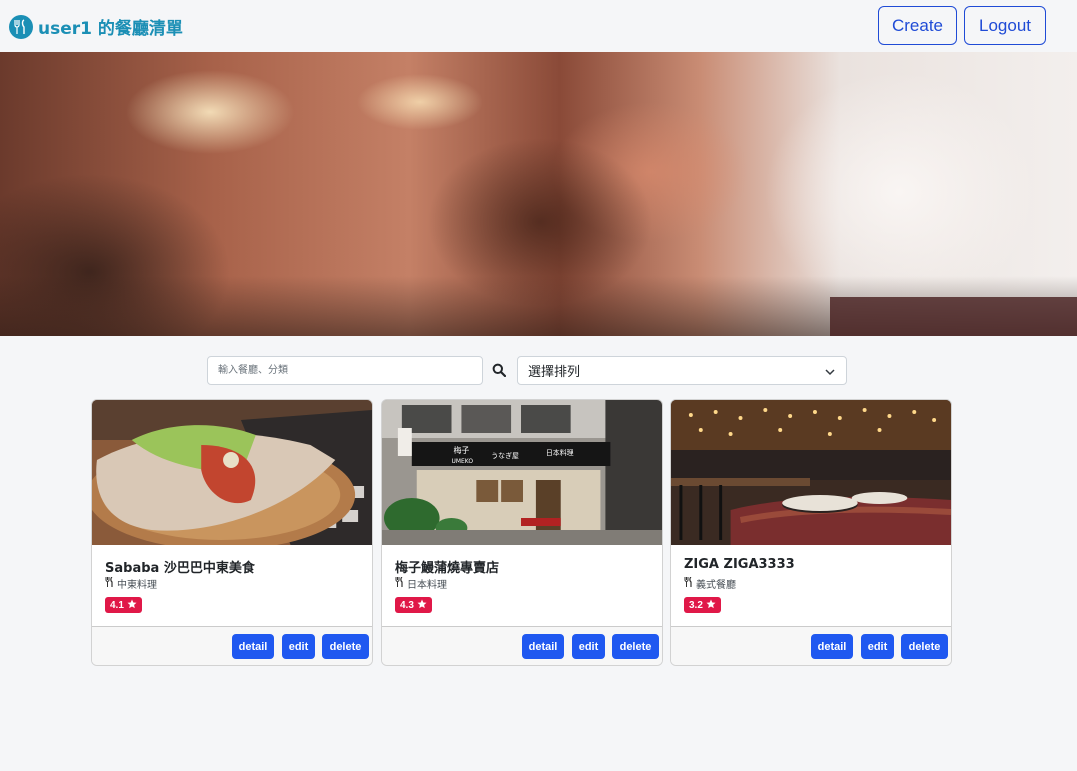  I want to click on rating-badge: 4.3, so click(413, 605).